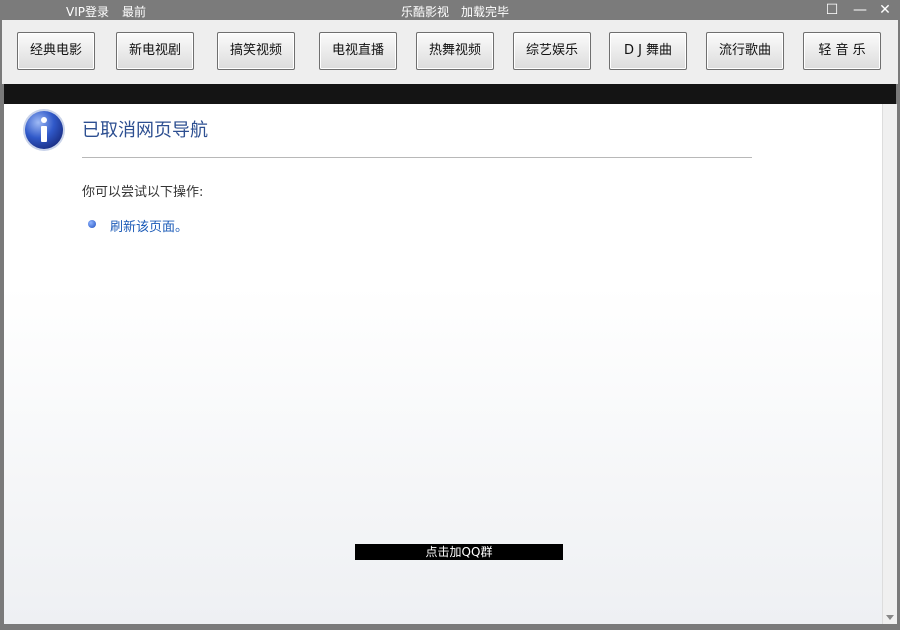  I want to click on nav-button-dance-videos: 热舞视频, so click(455, 51).